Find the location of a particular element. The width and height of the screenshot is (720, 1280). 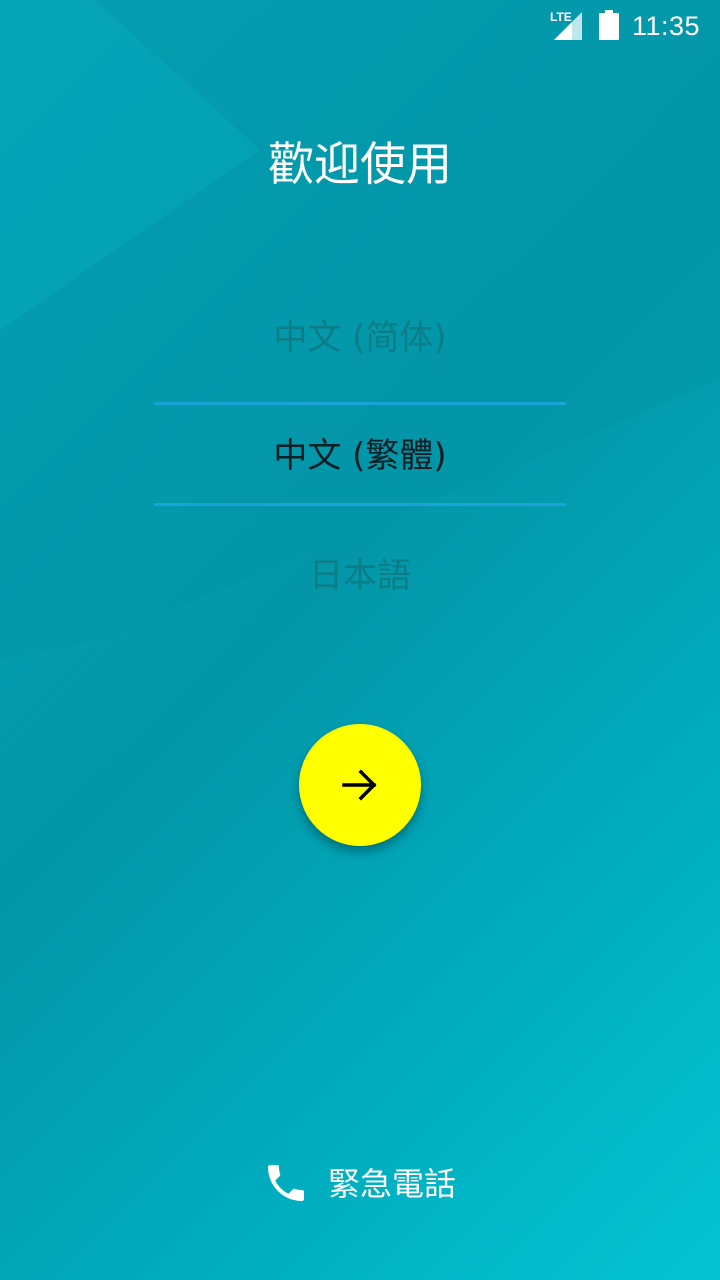

next-button is located at coordinates (360, 785).